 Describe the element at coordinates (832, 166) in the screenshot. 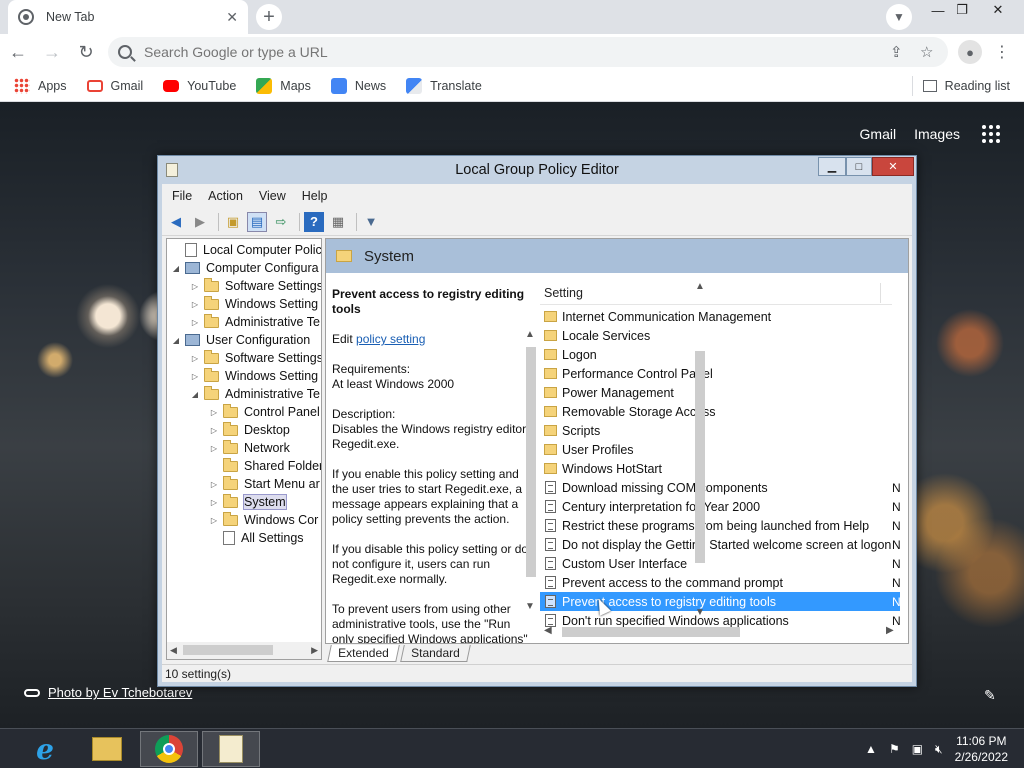

I see `gpe-minimize-icon: ▁` at that location.